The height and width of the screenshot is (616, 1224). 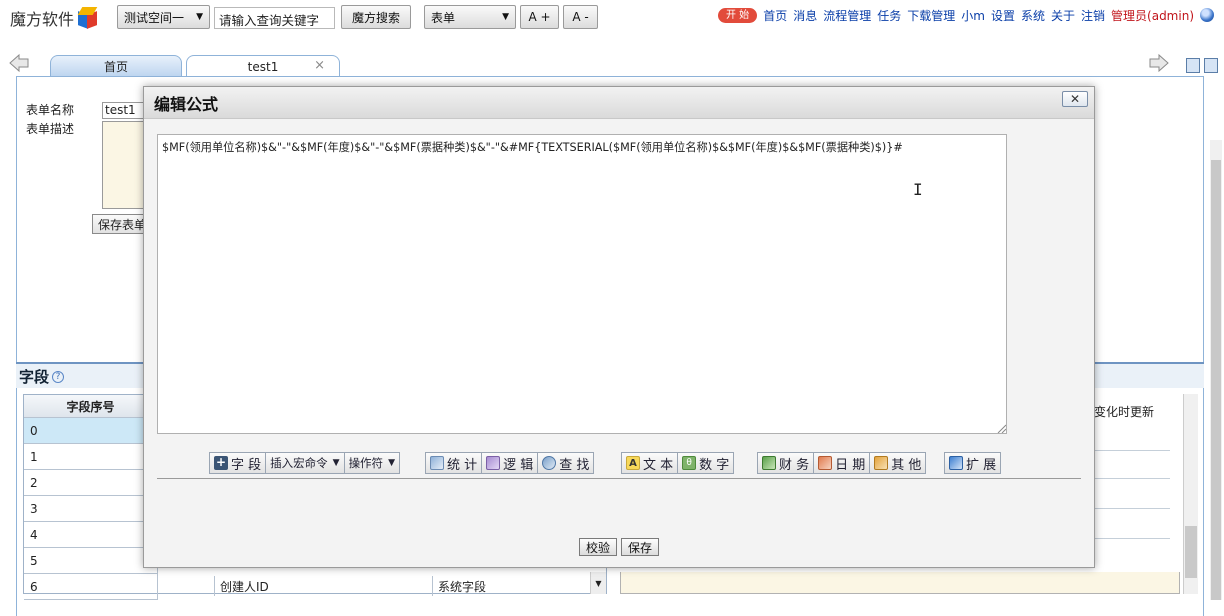 I want to click on nav-system: 系统, so click(x=1033, y=15).